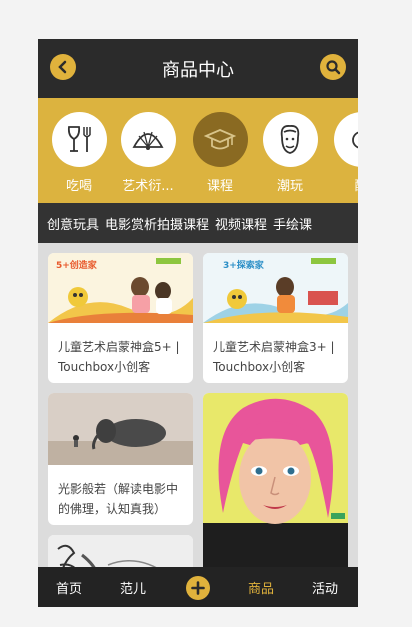 This screenshot has height=627, width=412. What do you see at coordinates (76, 266) in the screenshot?
I see `product-badge: 5+创造家` at bounding box center [76, 266].